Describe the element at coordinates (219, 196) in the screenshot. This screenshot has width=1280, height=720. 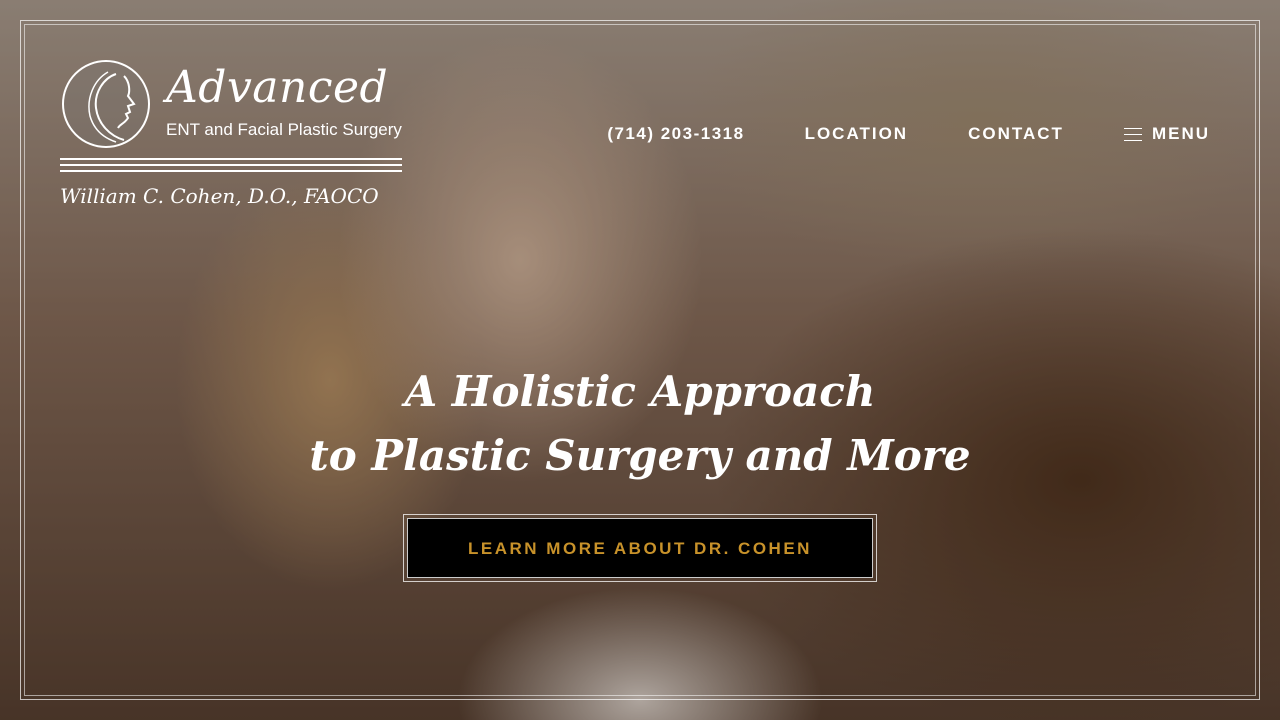
I see `logo-doctor-name: William C. Cohen, D.O., FAOCO` at that location.